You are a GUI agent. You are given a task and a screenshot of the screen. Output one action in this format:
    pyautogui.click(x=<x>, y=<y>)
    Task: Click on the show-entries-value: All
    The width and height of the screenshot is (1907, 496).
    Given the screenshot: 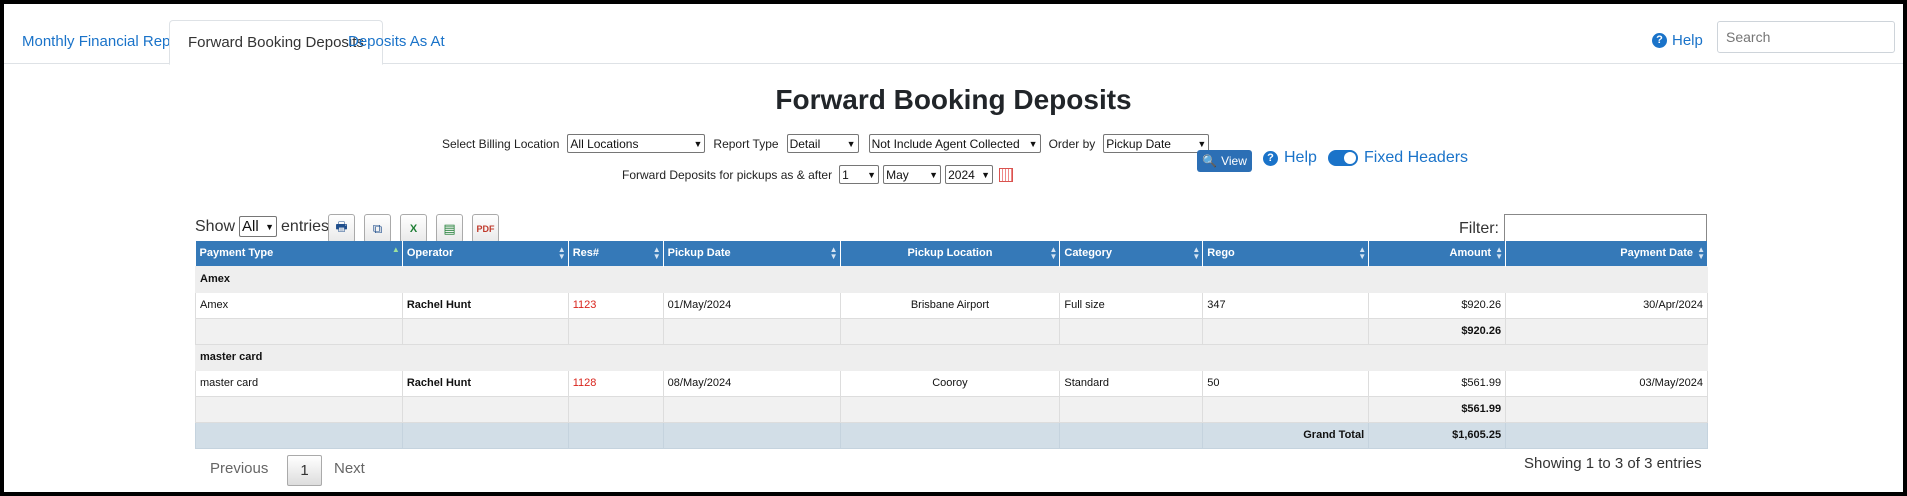 What is the action you would take?
    pyautogui.click(x=250, y=226)
    